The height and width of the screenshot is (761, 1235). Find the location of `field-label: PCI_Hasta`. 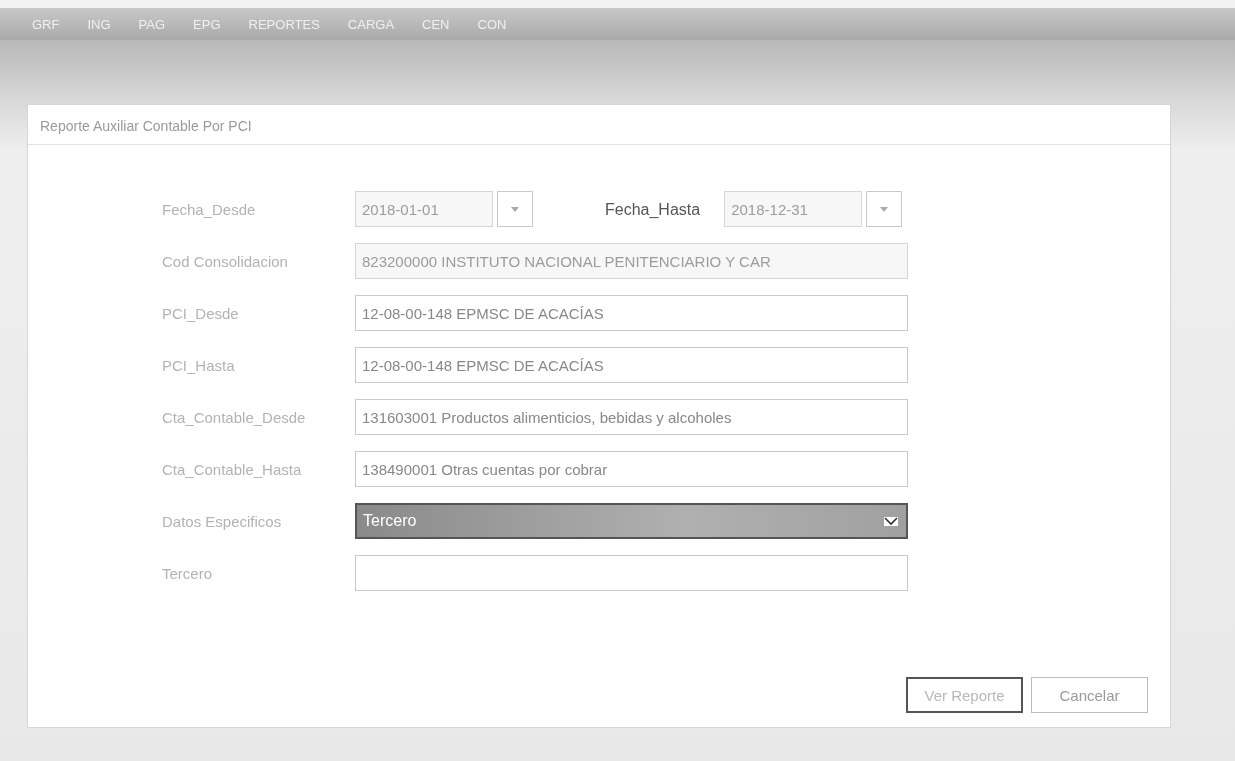

field-label: PCI_Hasta is located at coordinates (199, 365).